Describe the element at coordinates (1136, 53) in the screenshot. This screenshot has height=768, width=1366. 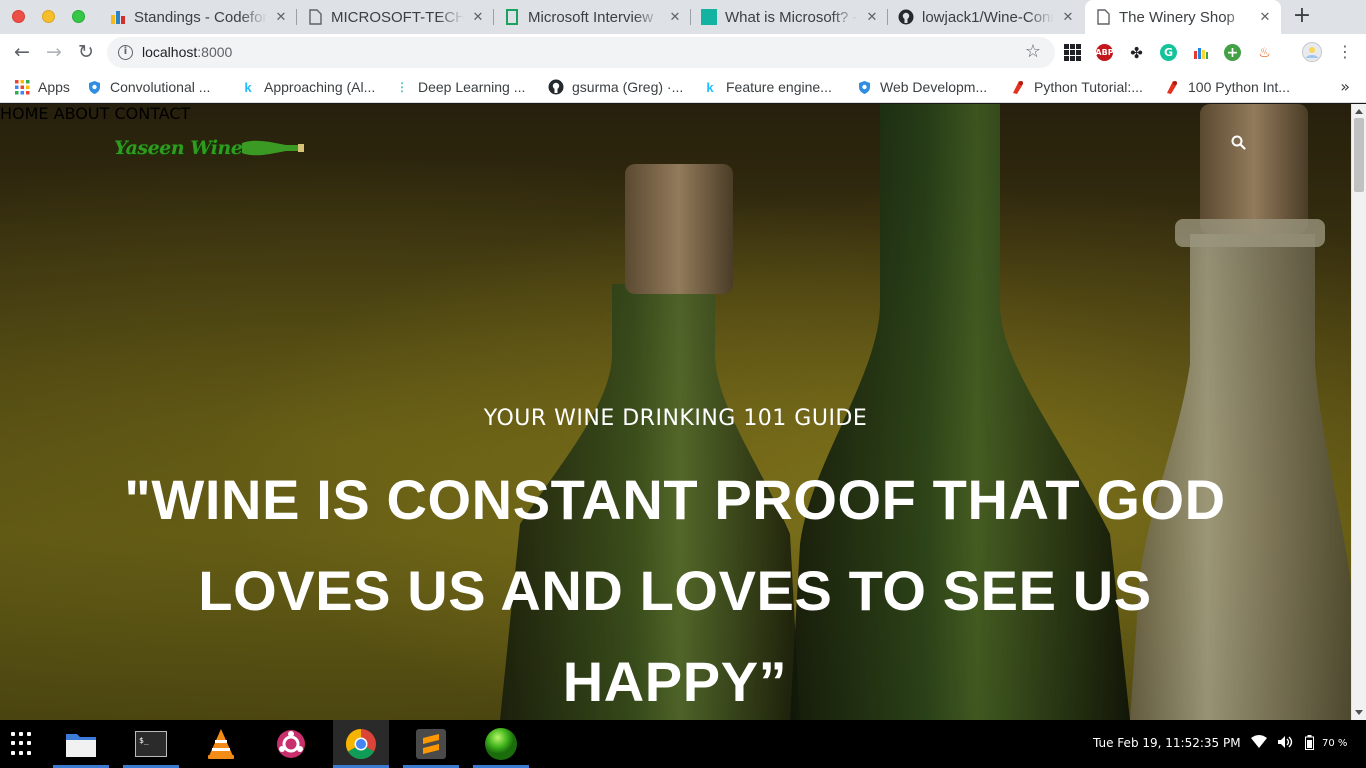
I see `gnome-icon: ✤` at that location.